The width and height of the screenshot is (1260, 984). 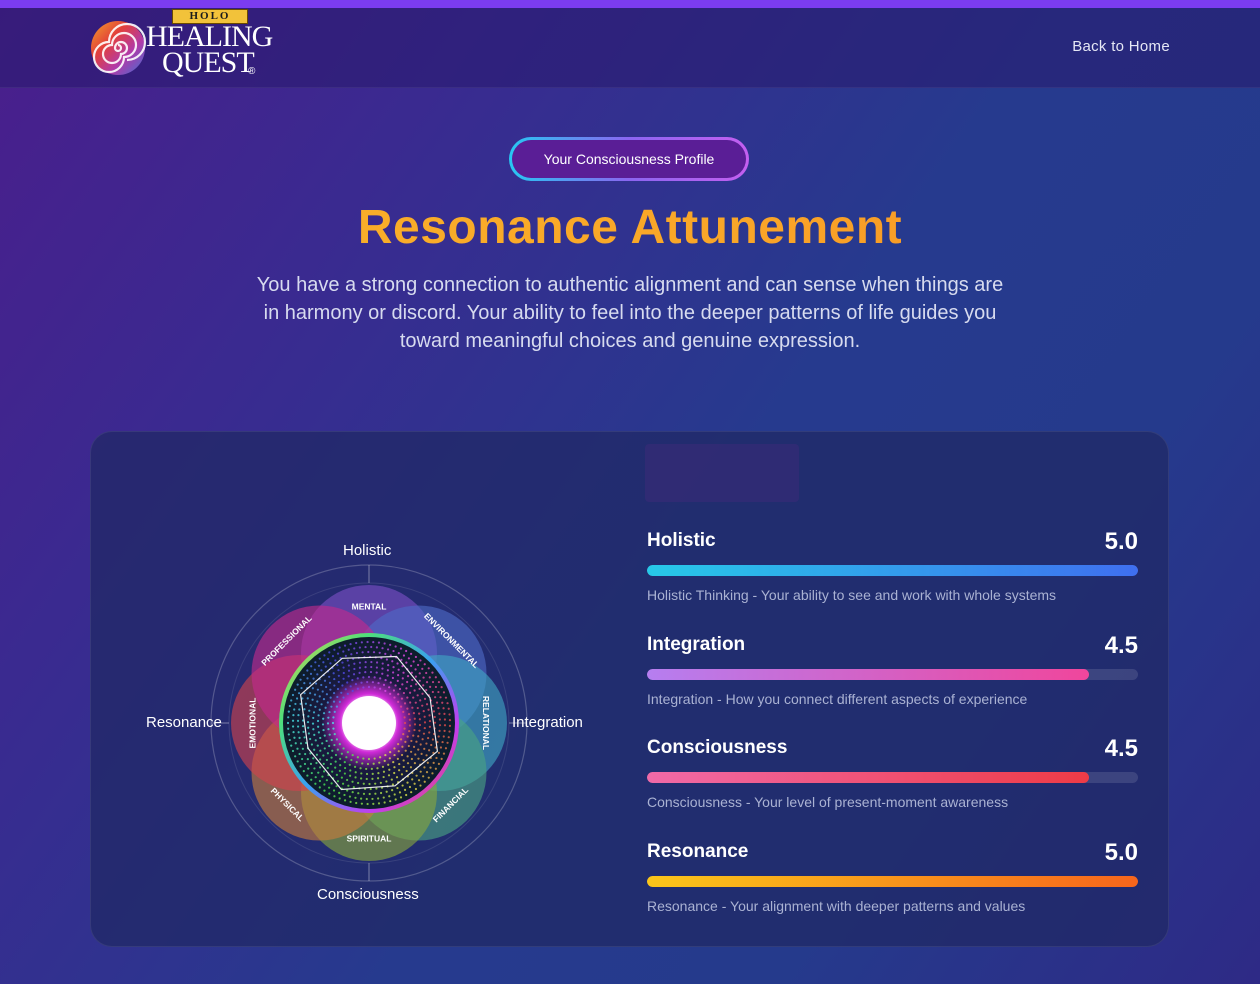 I want to click on logo-registered-mark: ®, so click(x=252, y=71).